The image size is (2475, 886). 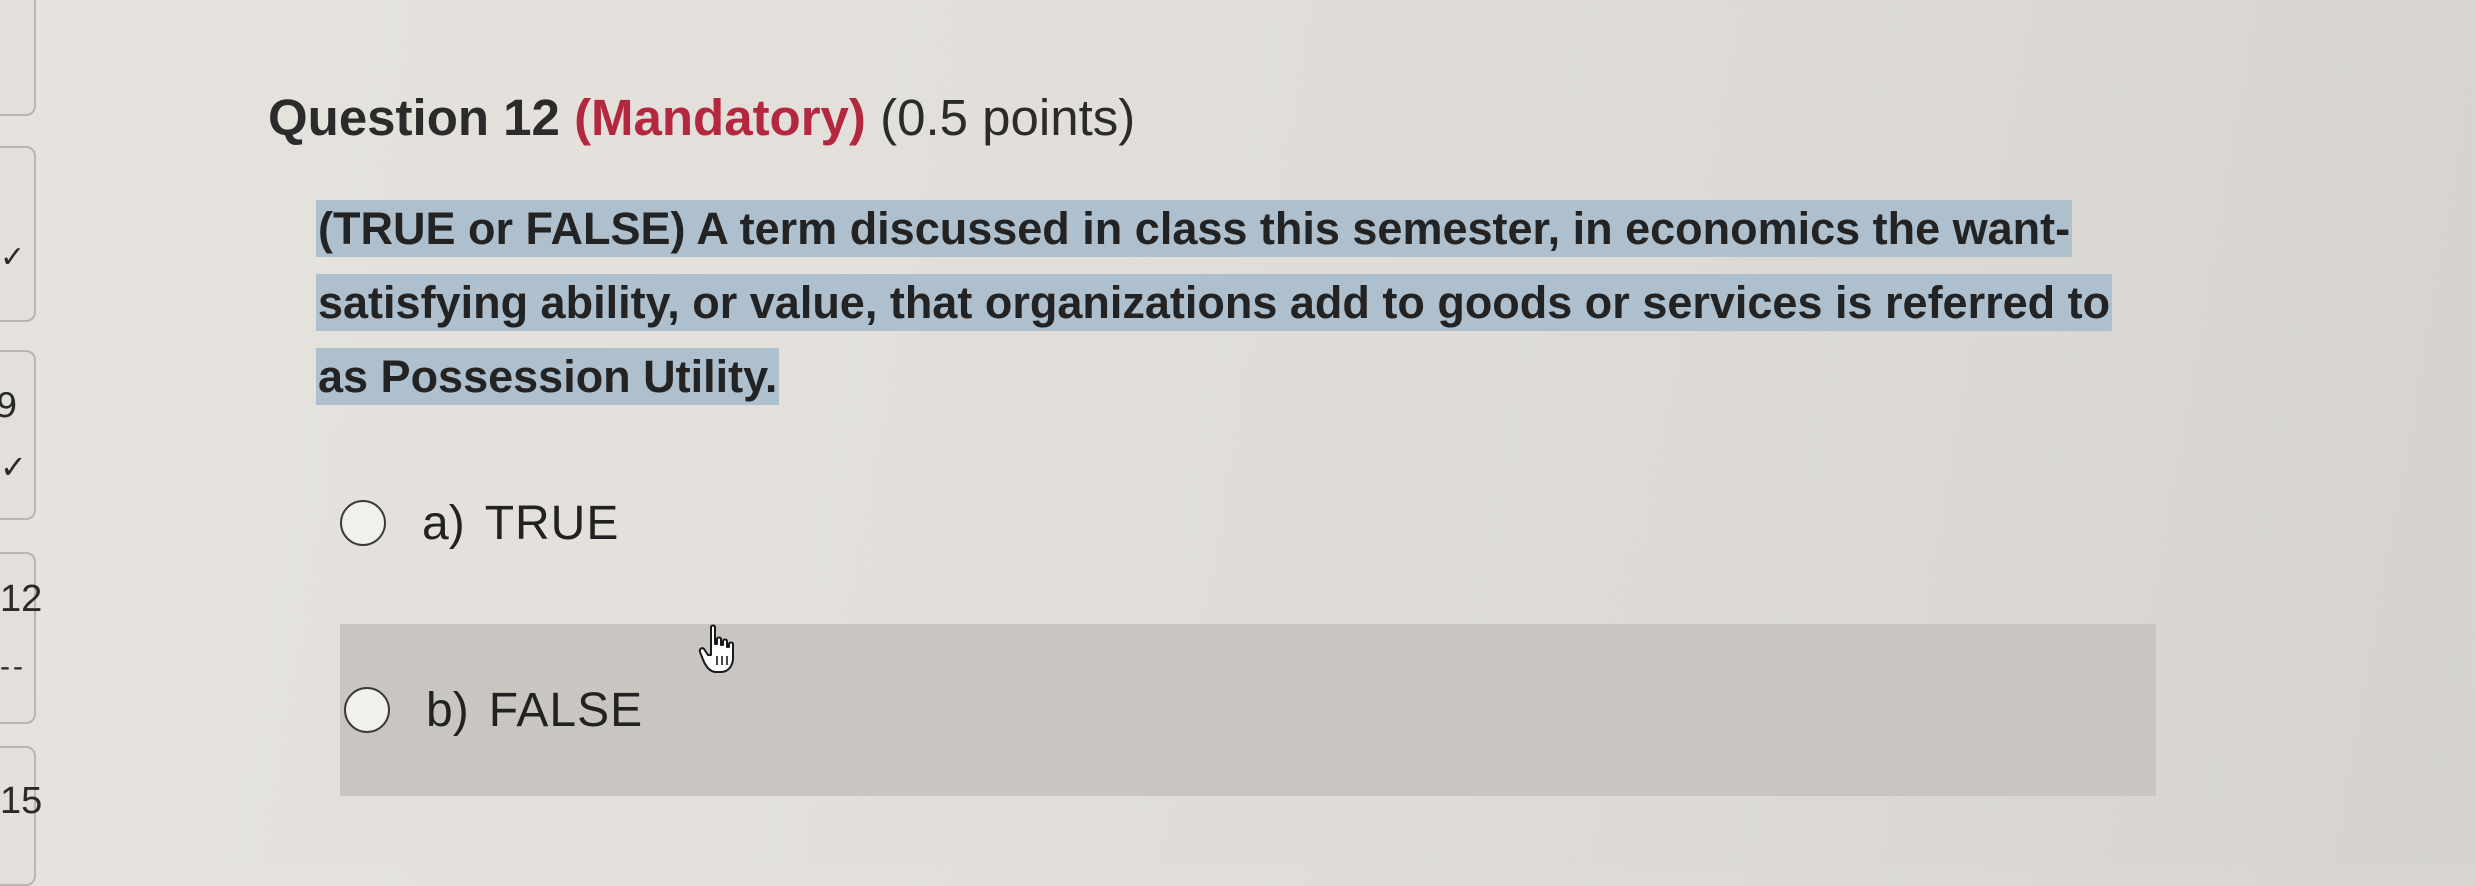 What do you see at coordinates (1248, 710) in the screenshot?
I see `answer-option-false: b) FALSE` at bounding box center [1248, 710].